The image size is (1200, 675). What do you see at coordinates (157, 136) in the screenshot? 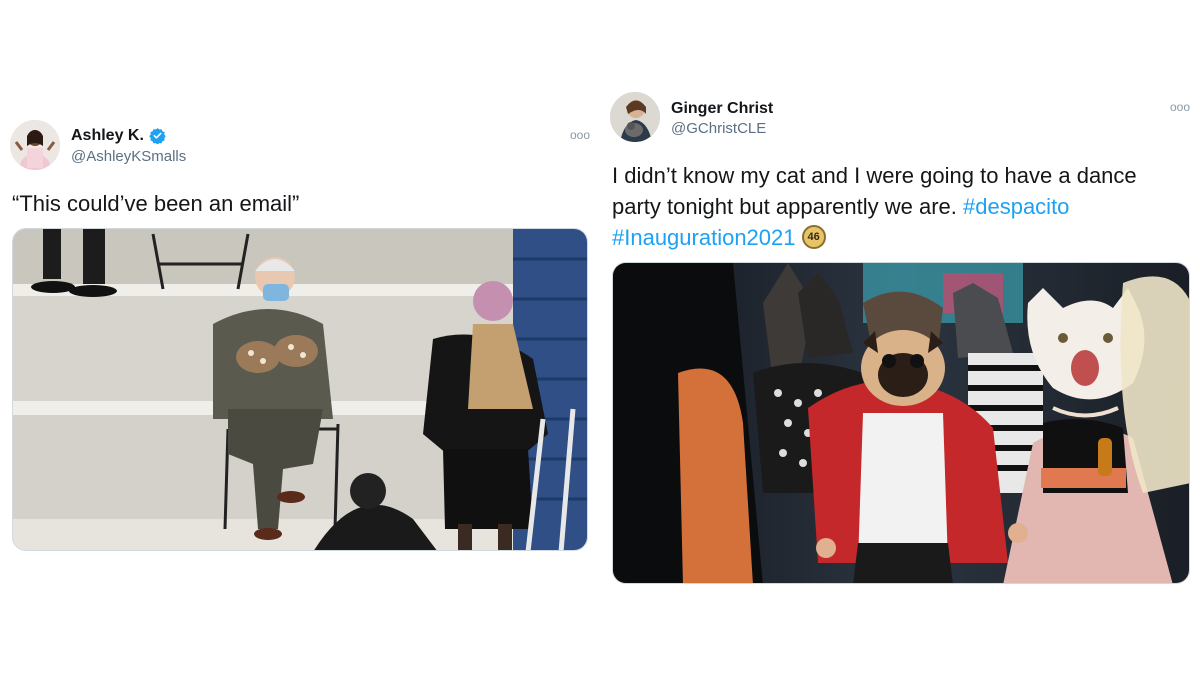
I see `verified-badge-icon` at bounding box center [157, 136].